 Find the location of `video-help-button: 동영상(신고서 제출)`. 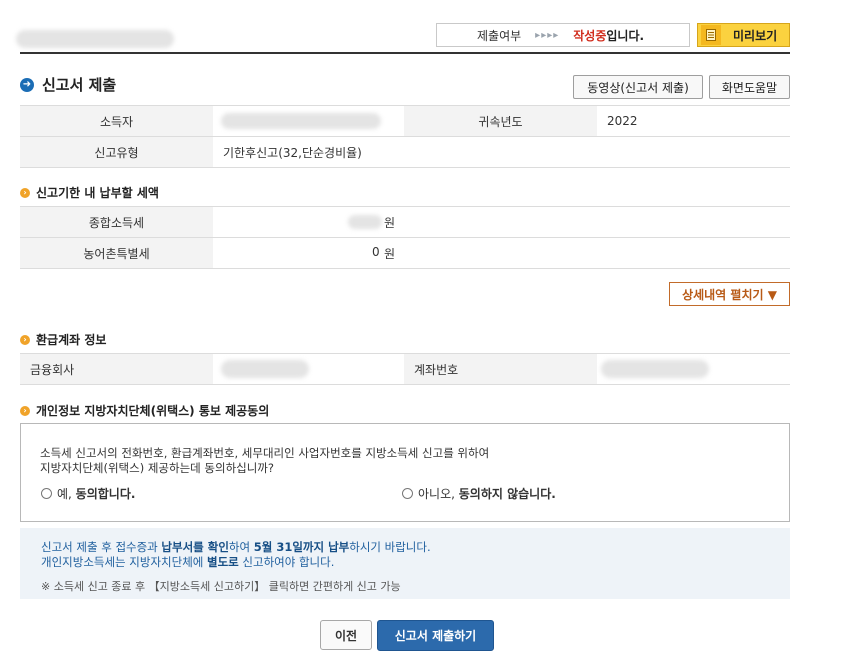

video-help-button: 동영상(신고서 제출) is located at coordinates (638, 87).